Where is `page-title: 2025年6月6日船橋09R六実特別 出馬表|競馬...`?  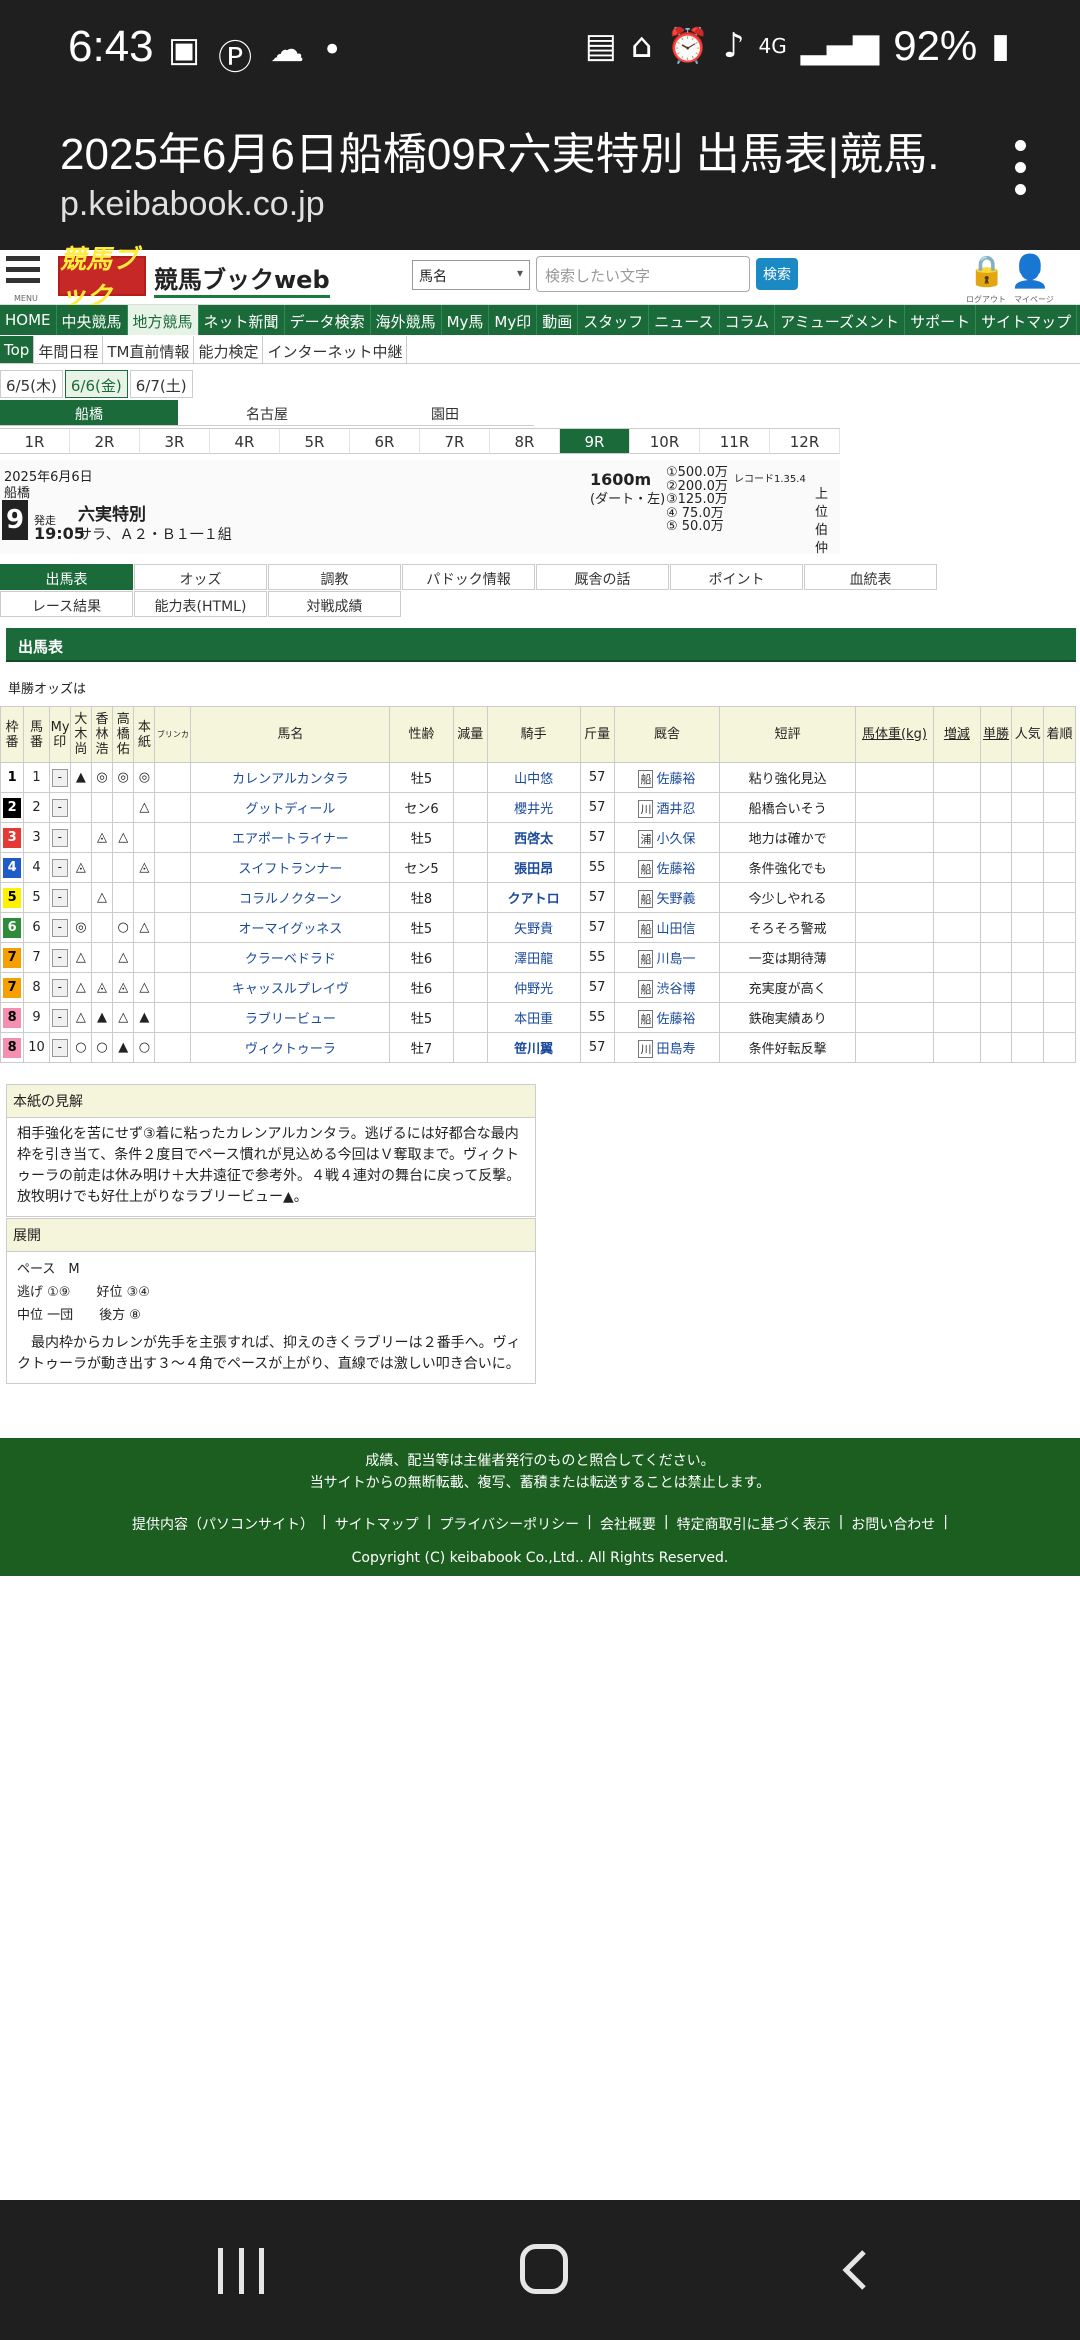
page-title: 2025年6月6日船橋09R六実特別 出馬表|競馬... is located at coordinates (500, 150).